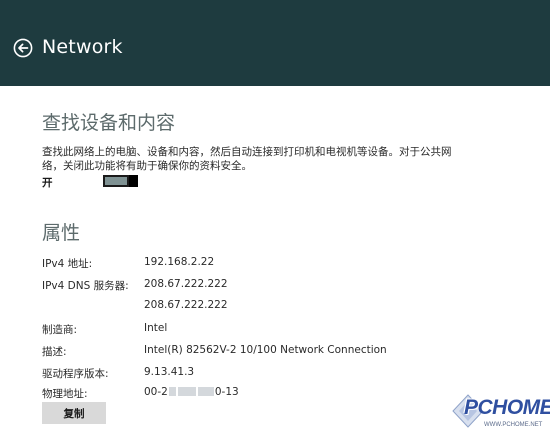 This screenshot has width=550, height=436. Describe the element at coordinates (179, 262) in the screenshot. I see `ipv4-address-value: 192.168.2.22` at that location.